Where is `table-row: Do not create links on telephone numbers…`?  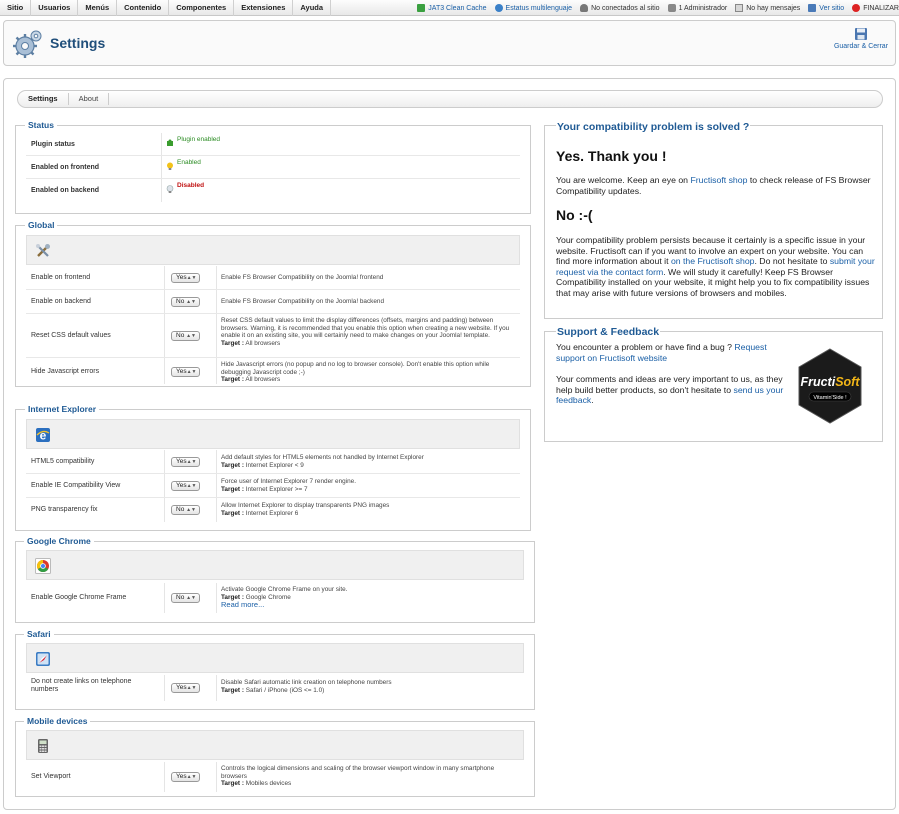
table-row: Do not create links on telephone numbers… is located at coordinates (275, 688).